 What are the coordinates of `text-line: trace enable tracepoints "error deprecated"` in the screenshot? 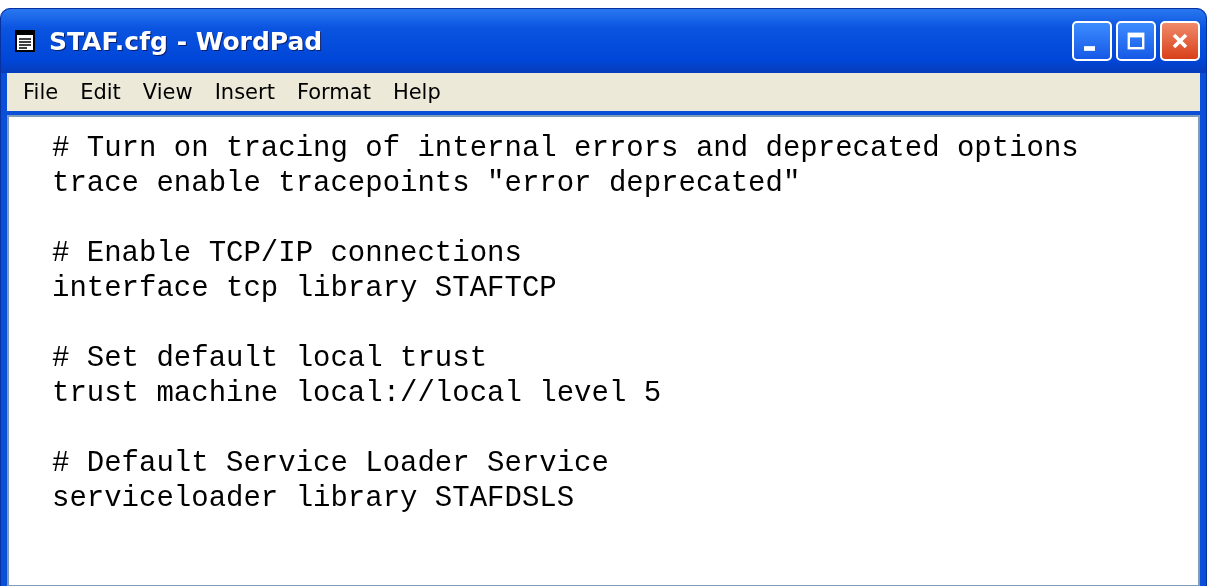 It's located at (427, 183).